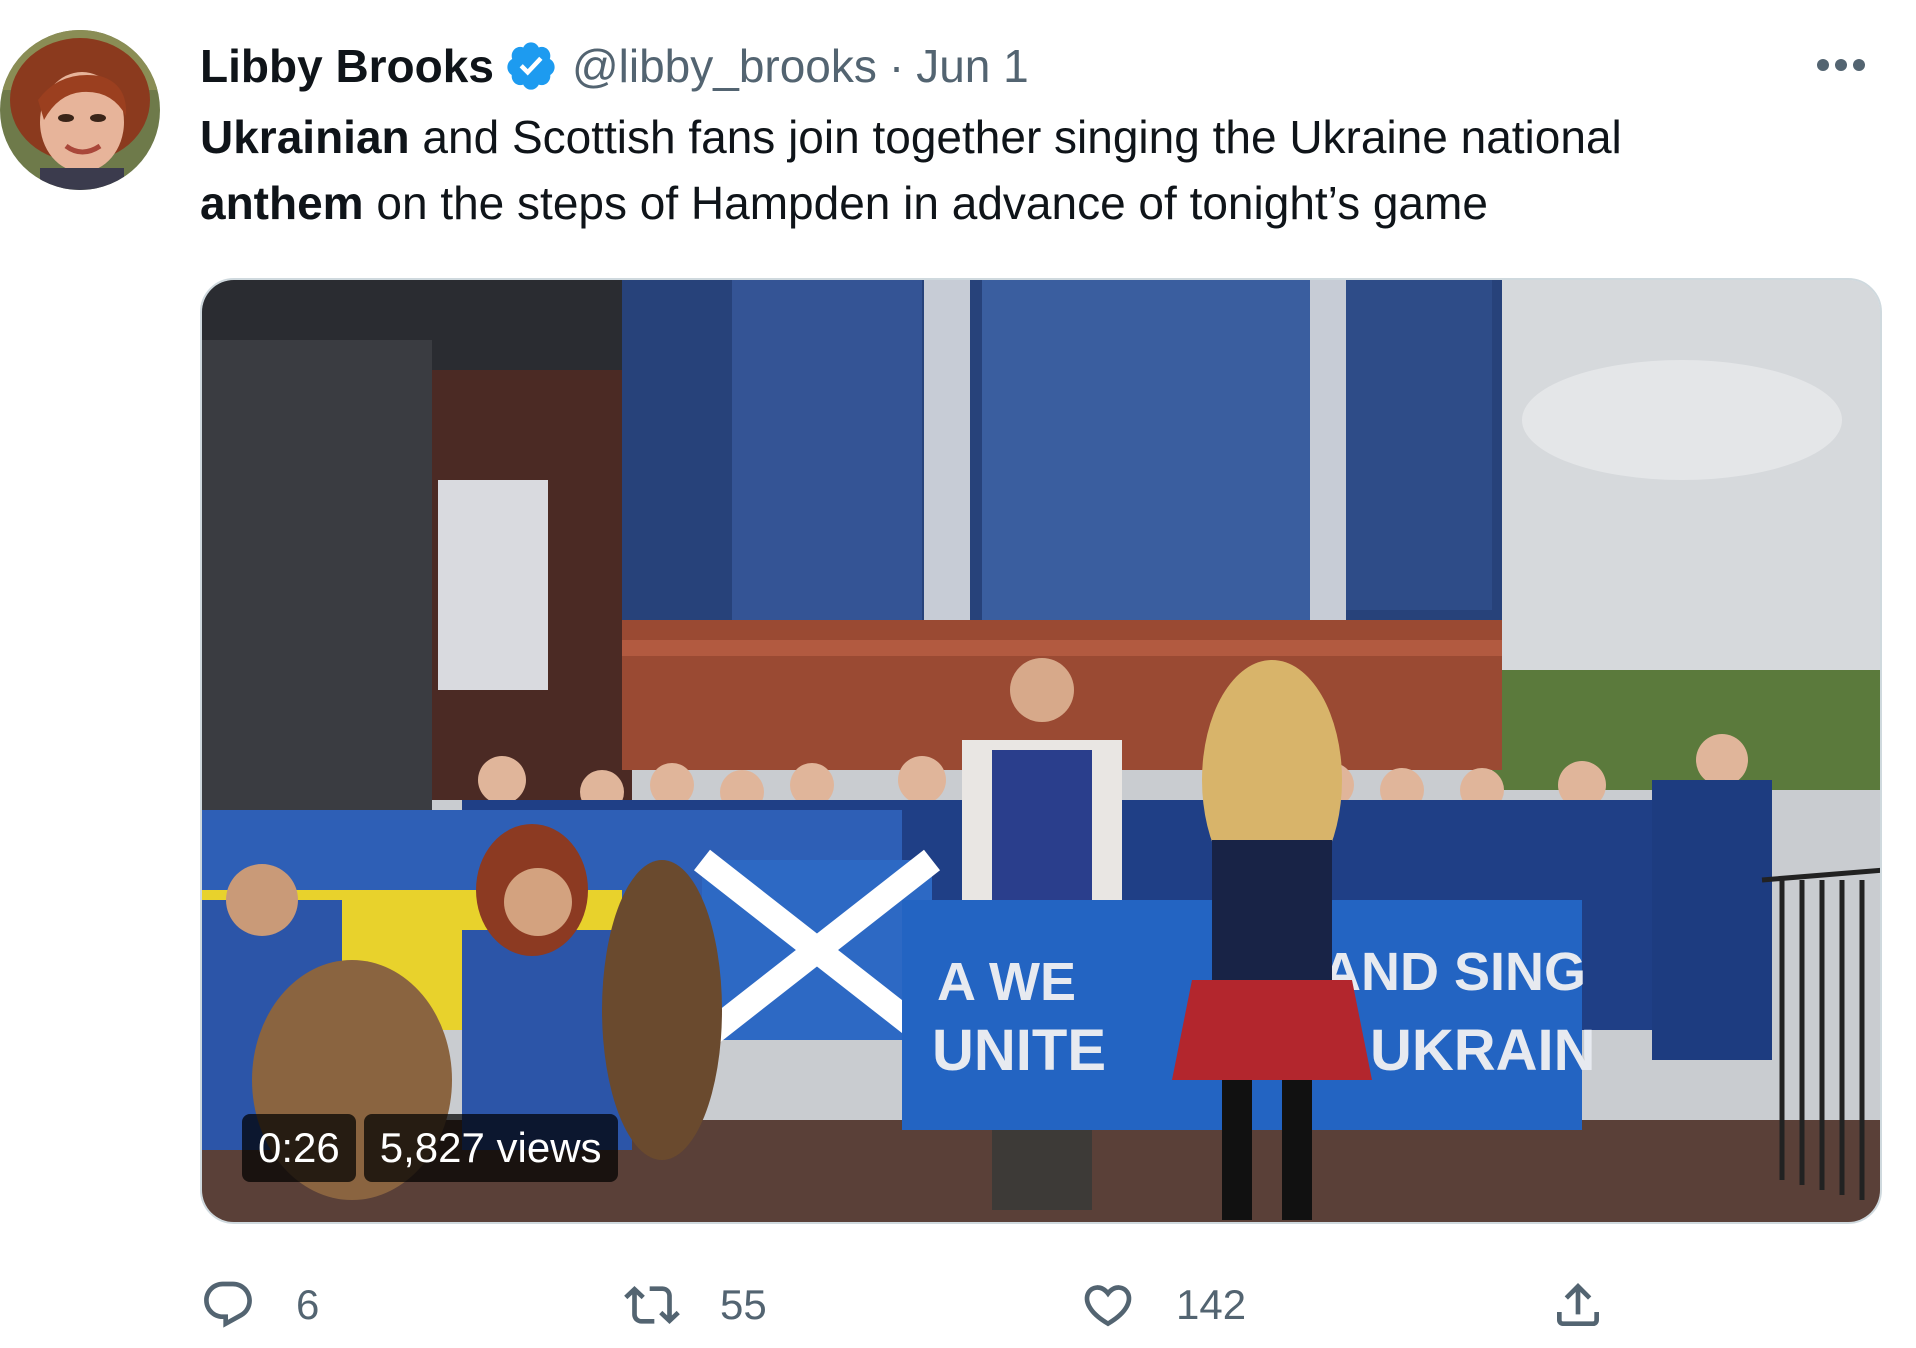 The width and height of the screenshot is (1916, 1348). Describe the element at coordinates (972, 66) in the screenshot. I see `tweet-date: Jun 1` at that location.